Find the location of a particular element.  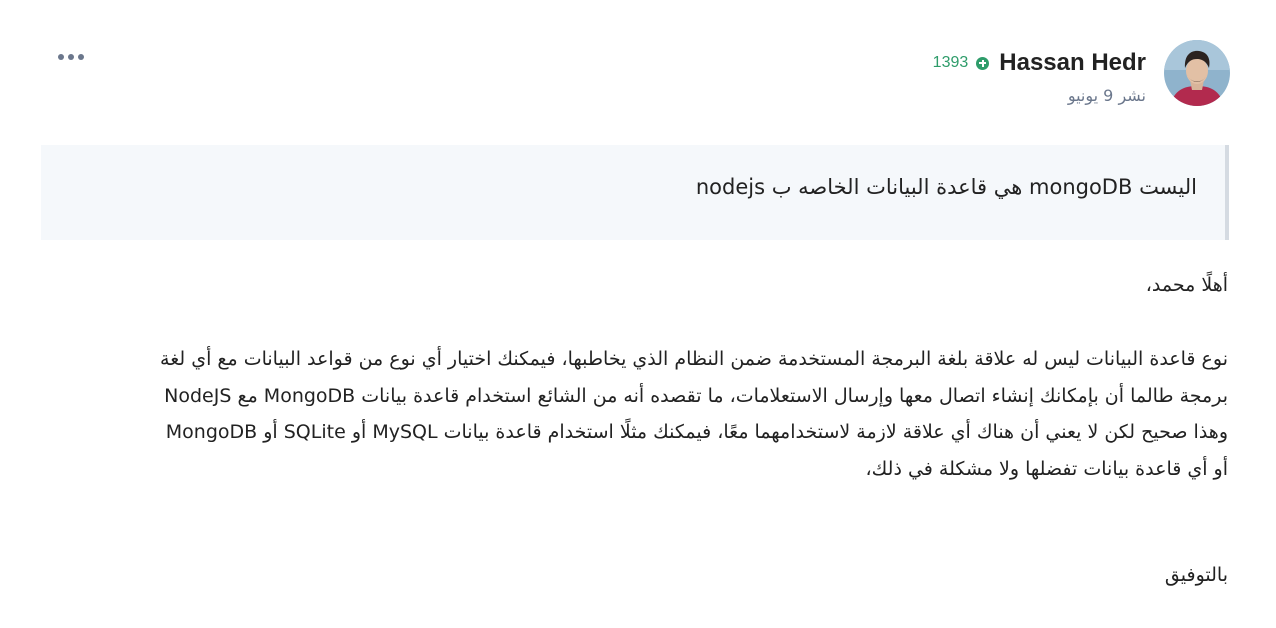

post-date: نشر 9 يونيو is located at coordinates (1106, 95).